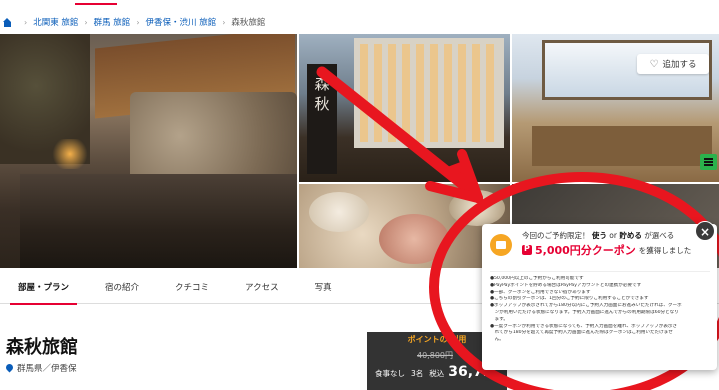  I want to click on breadcrumb-link-region: 北関東 旅館, so click(55, 22).